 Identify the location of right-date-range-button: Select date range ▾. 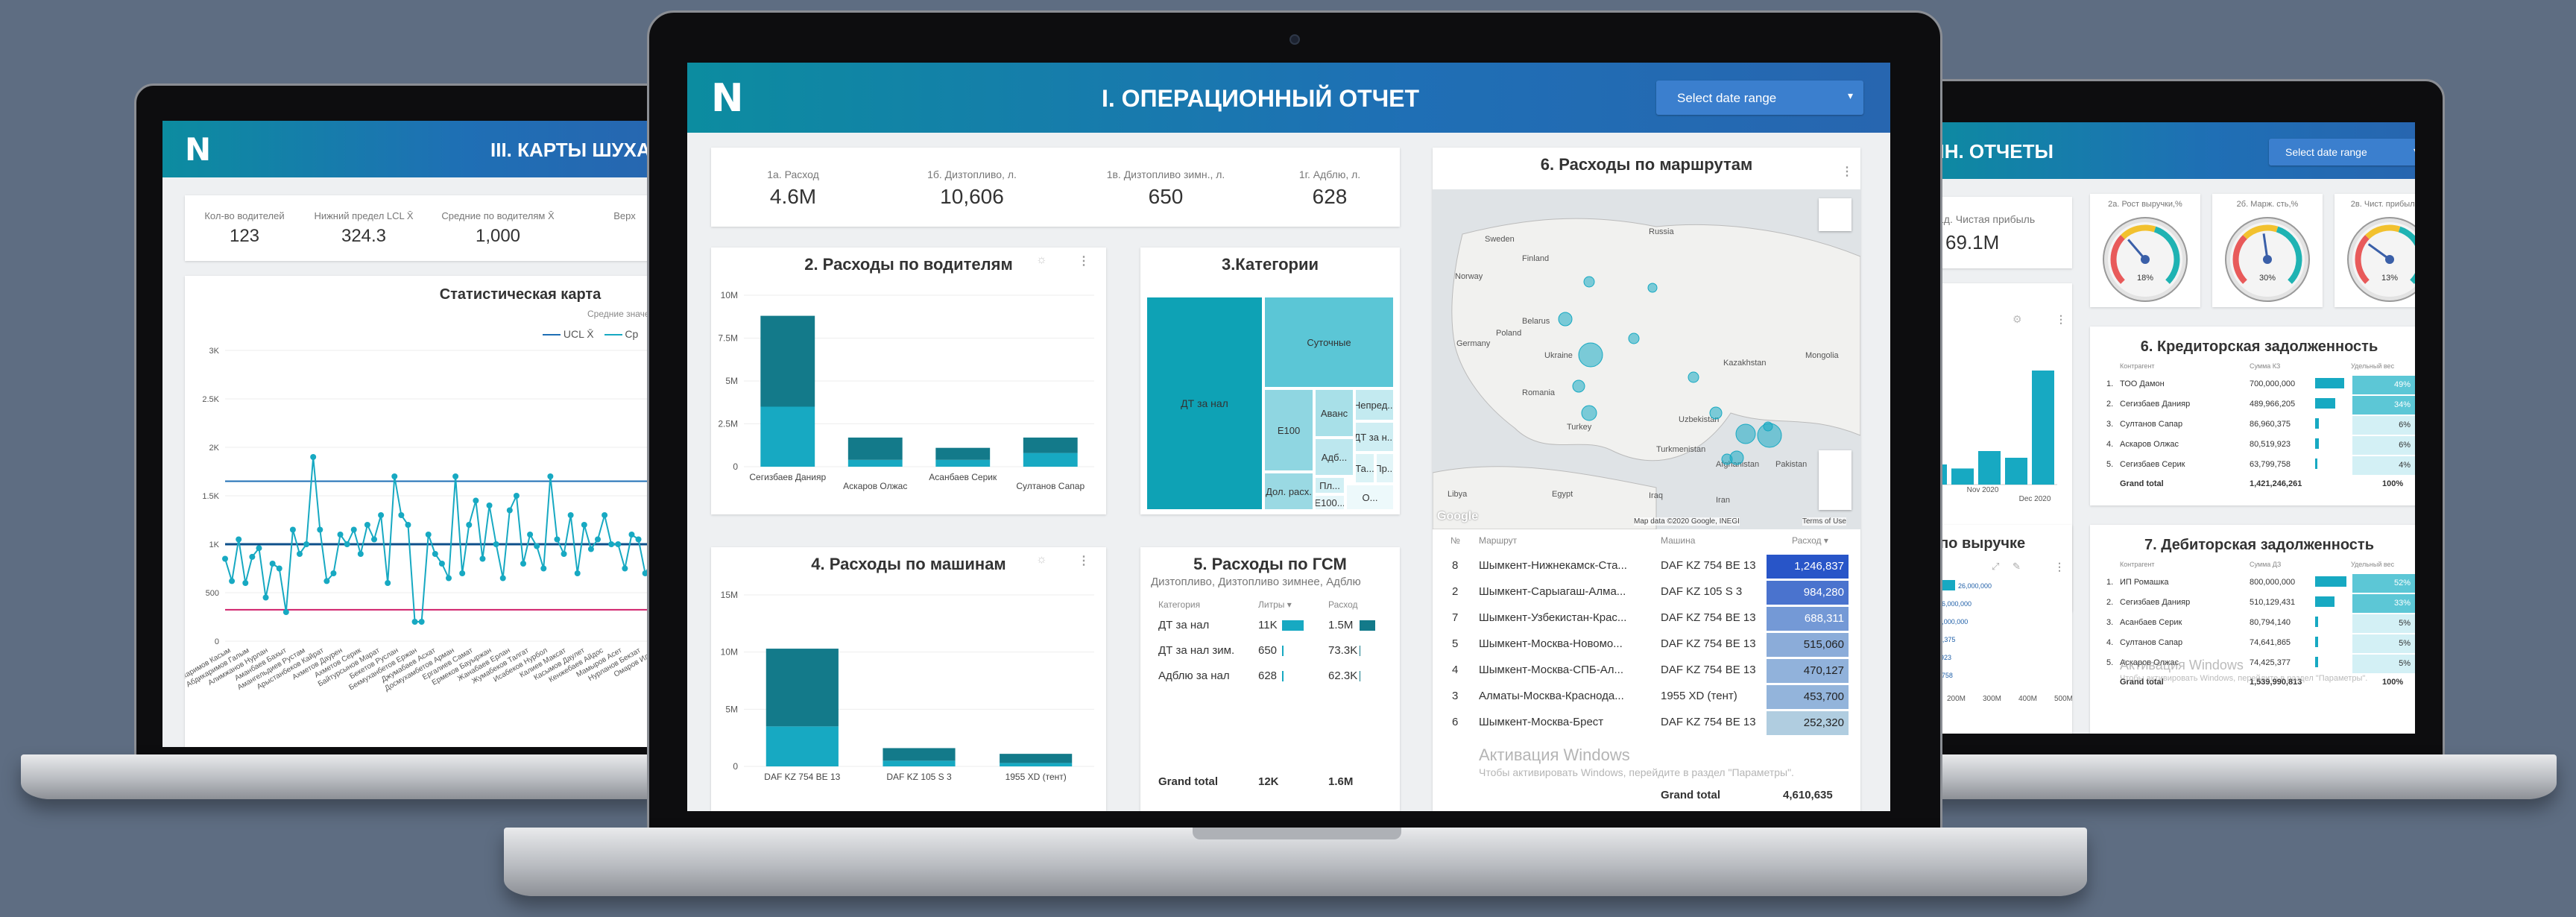
(2342, 152).